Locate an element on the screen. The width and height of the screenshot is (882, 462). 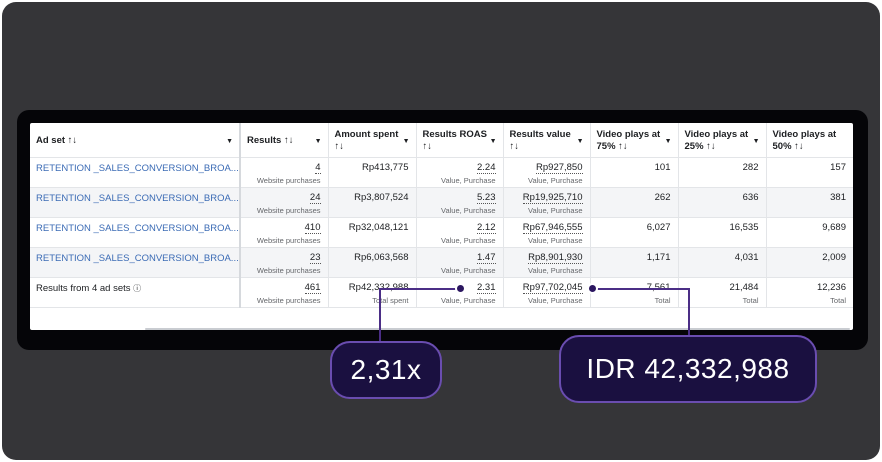
video-plays-75-cell: 101 is located at coordinates (634, 172).